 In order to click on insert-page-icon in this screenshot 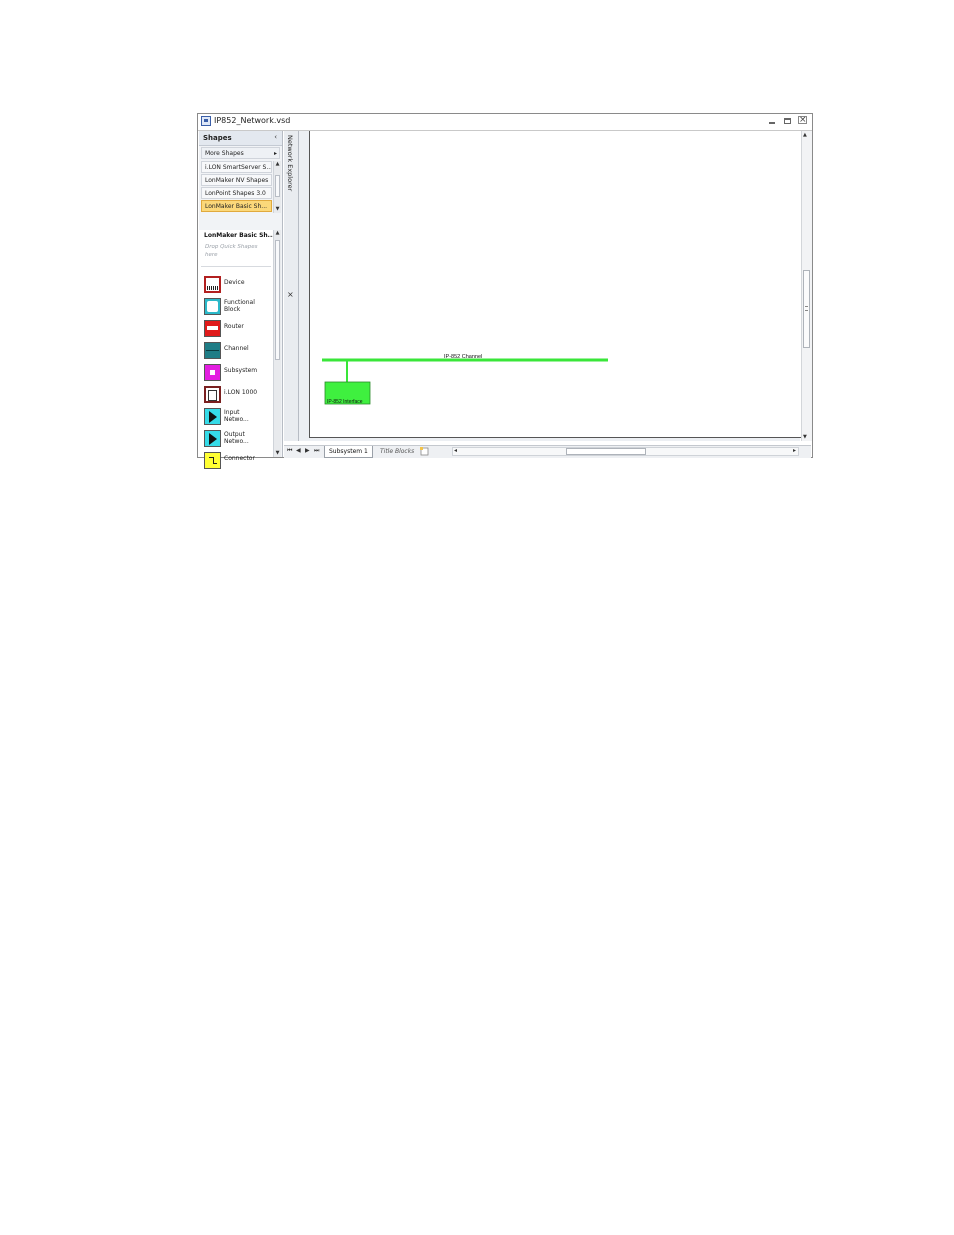, I will do `click(425, 451)`.